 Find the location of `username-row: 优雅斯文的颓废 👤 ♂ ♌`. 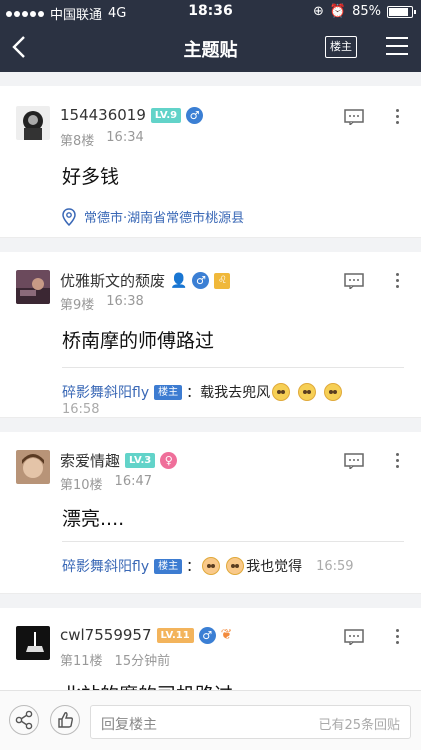

username-row: 优雅斯文的颓废 👤 ♂ ♌ is located at coordinates (145, 280).